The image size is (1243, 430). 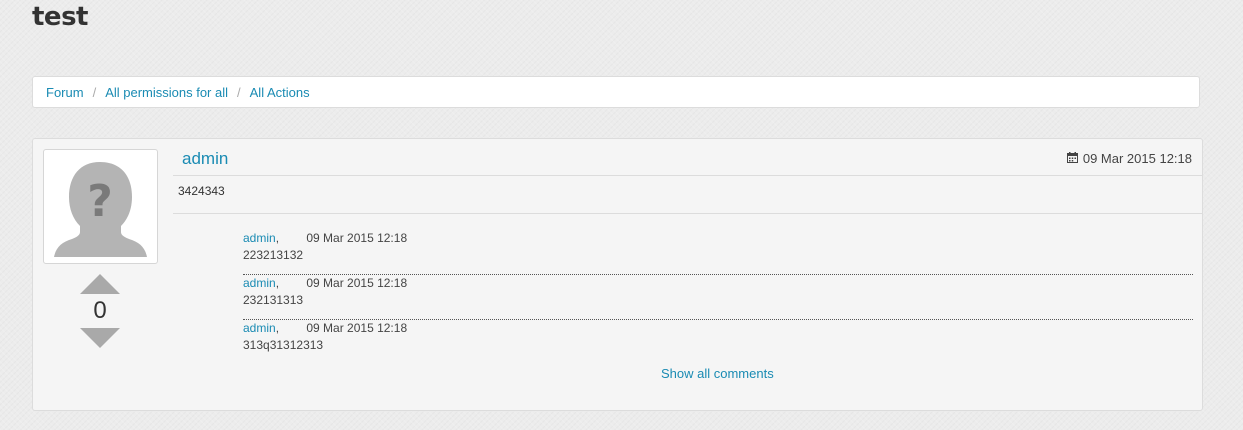 What do you see at coordinates (280, 92) in the screenshot?
I see `breadcrumb-actions-link: All Actions` at bounding box center [280, 92].